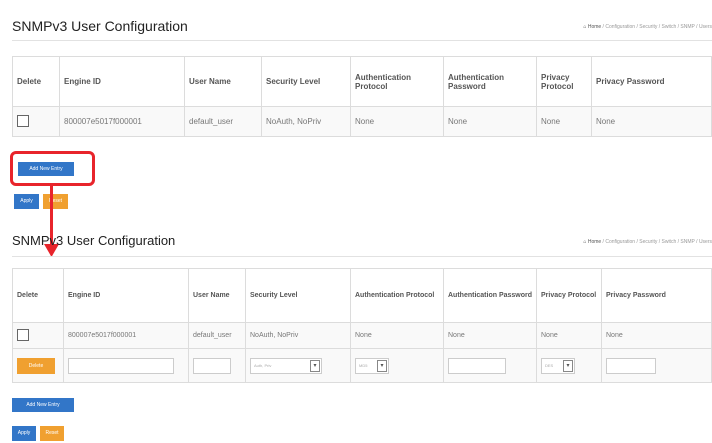  What do you see at coordinates (43, 405) in the screenshot?
I see `add-new-entry-button: Add New Entry` at bounding box center [43, 405].